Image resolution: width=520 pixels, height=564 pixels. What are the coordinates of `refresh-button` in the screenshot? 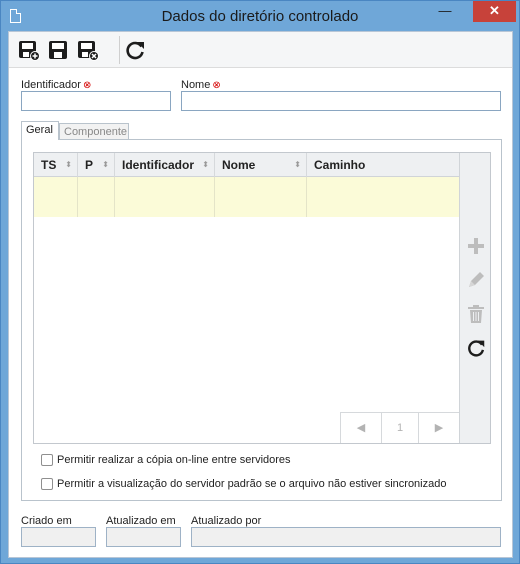 It's located at (135, 50).